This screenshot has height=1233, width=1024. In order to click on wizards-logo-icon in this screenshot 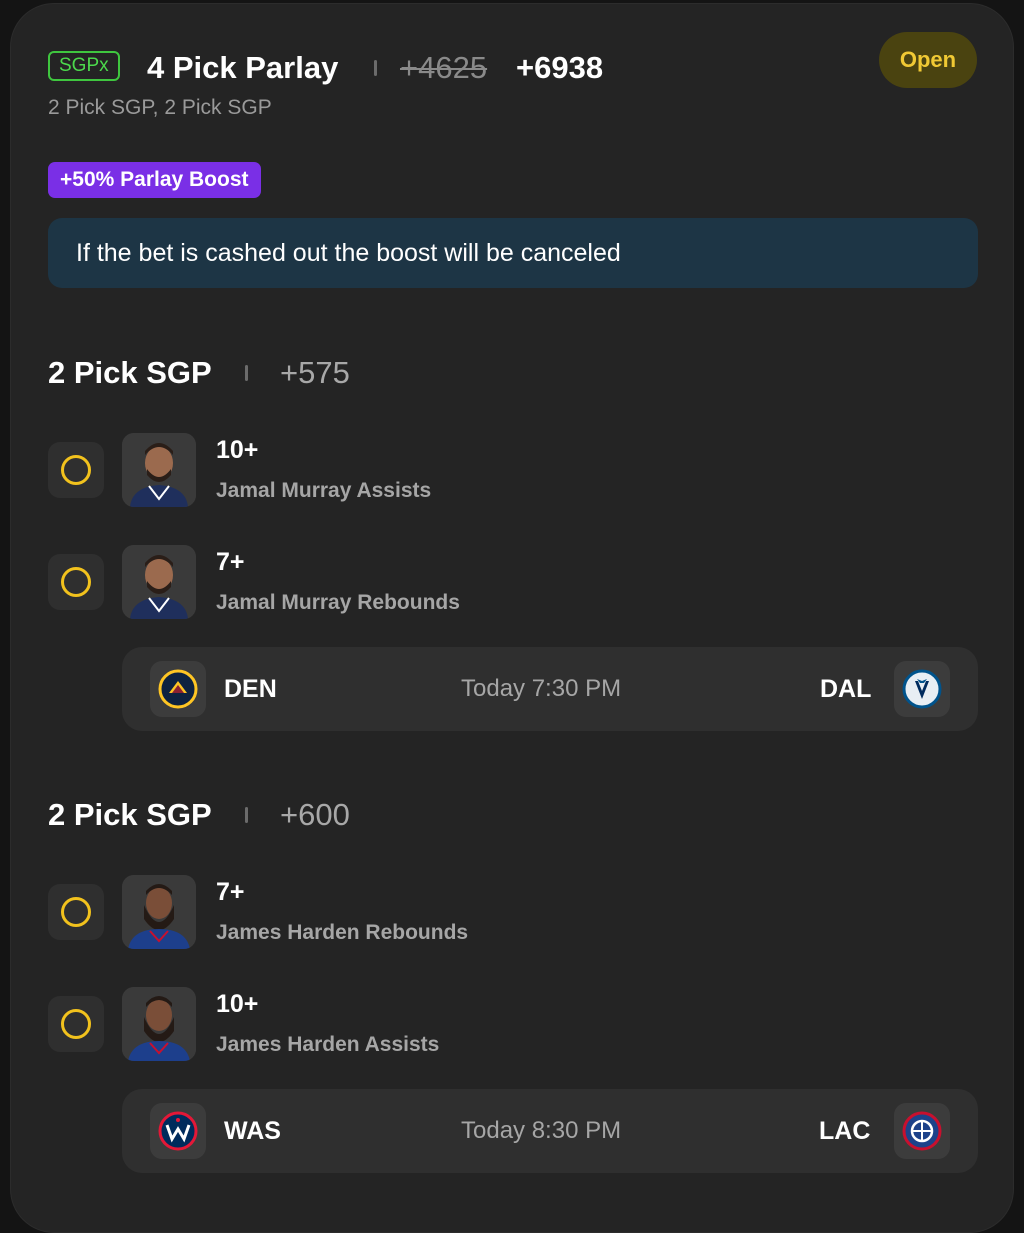, I will do `click(178, 1131)`.